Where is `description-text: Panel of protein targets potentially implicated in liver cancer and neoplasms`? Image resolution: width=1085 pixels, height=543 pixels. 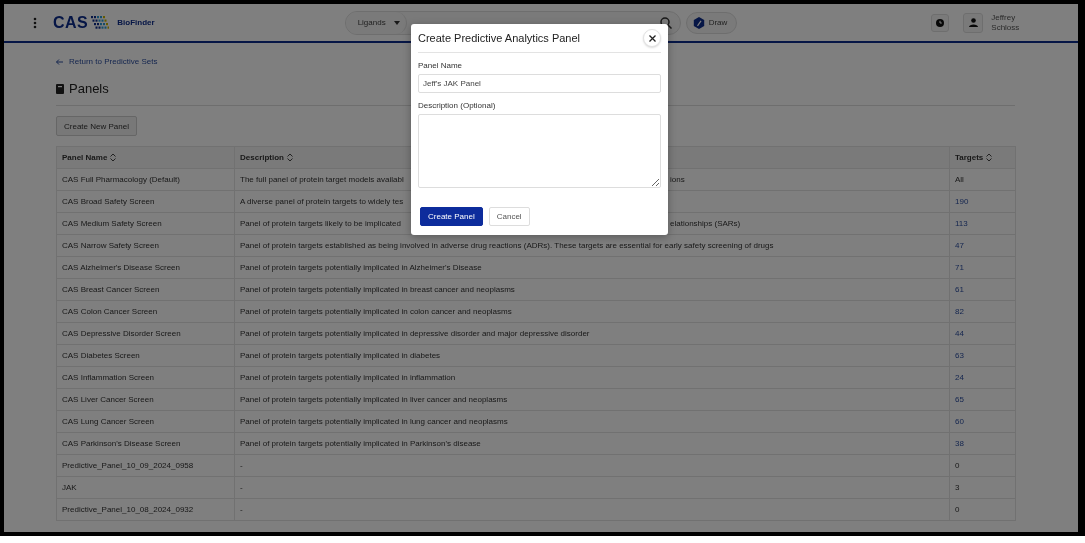
description-text: Panel of protein targets potentially implicated in liver cancer and neoplasms is located at coordinates (374, 399).